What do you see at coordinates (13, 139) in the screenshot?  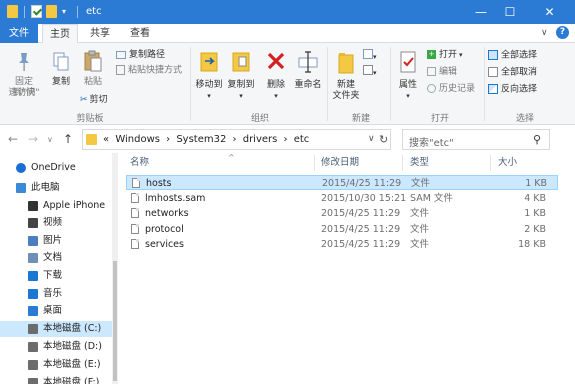 I see `back-button: ←` at bounding box center [13, 139].